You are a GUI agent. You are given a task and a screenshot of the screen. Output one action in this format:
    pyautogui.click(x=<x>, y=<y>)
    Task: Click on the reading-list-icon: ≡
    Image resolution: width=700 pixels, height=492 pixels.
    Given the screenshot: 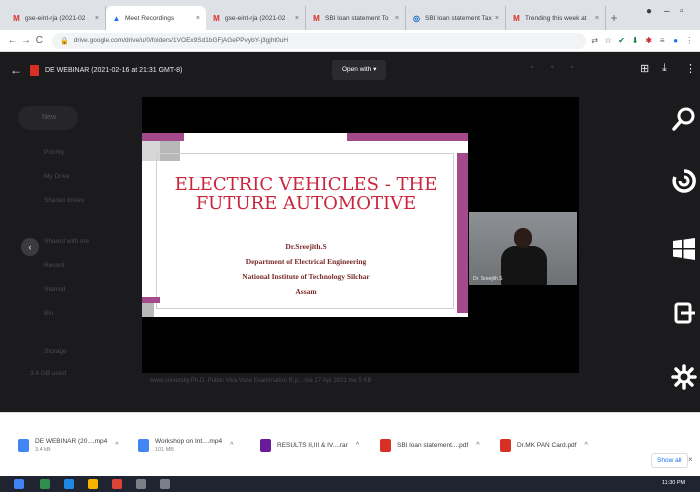 What is the action you would take?
    pyautogui.click(x=662, y=41)
    